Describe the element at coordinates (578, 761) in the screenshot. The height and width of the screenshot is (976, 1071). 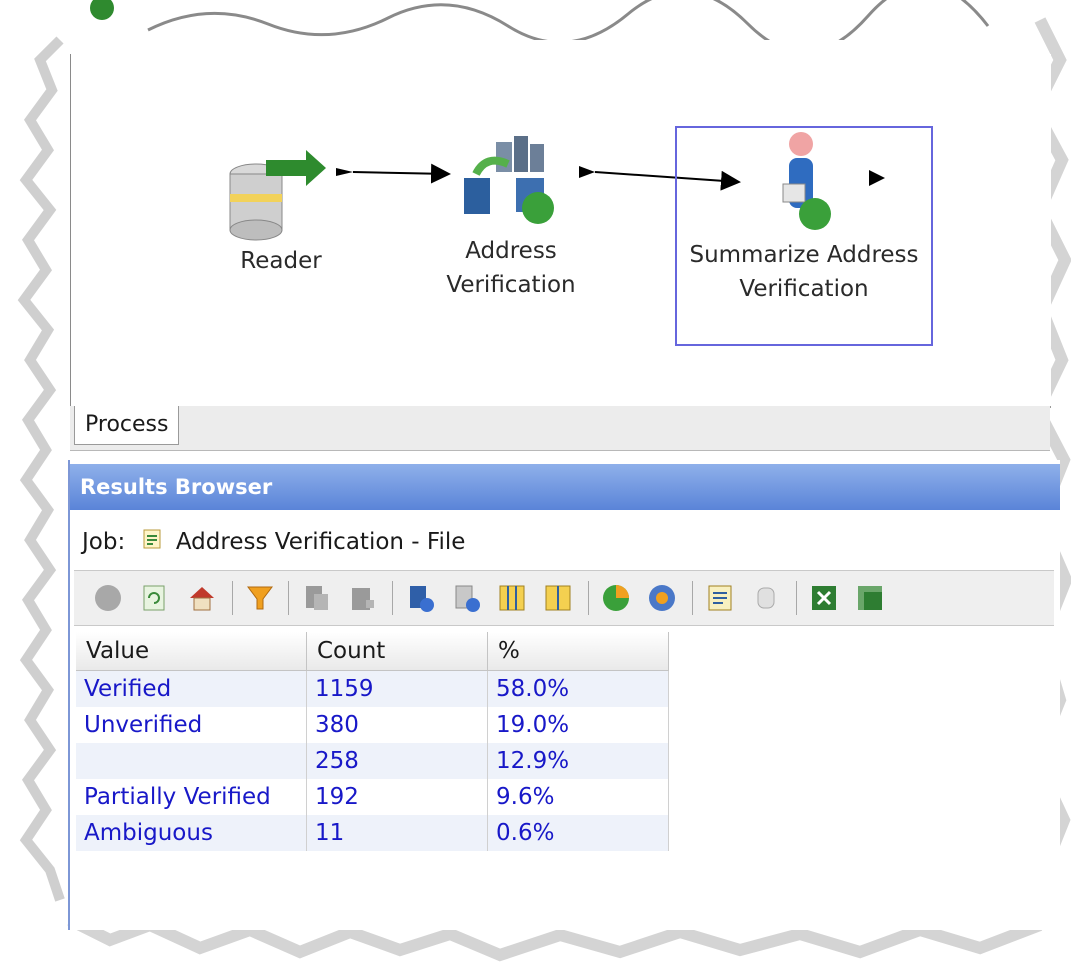
I see `cell-percent: 12.9%` at that location.